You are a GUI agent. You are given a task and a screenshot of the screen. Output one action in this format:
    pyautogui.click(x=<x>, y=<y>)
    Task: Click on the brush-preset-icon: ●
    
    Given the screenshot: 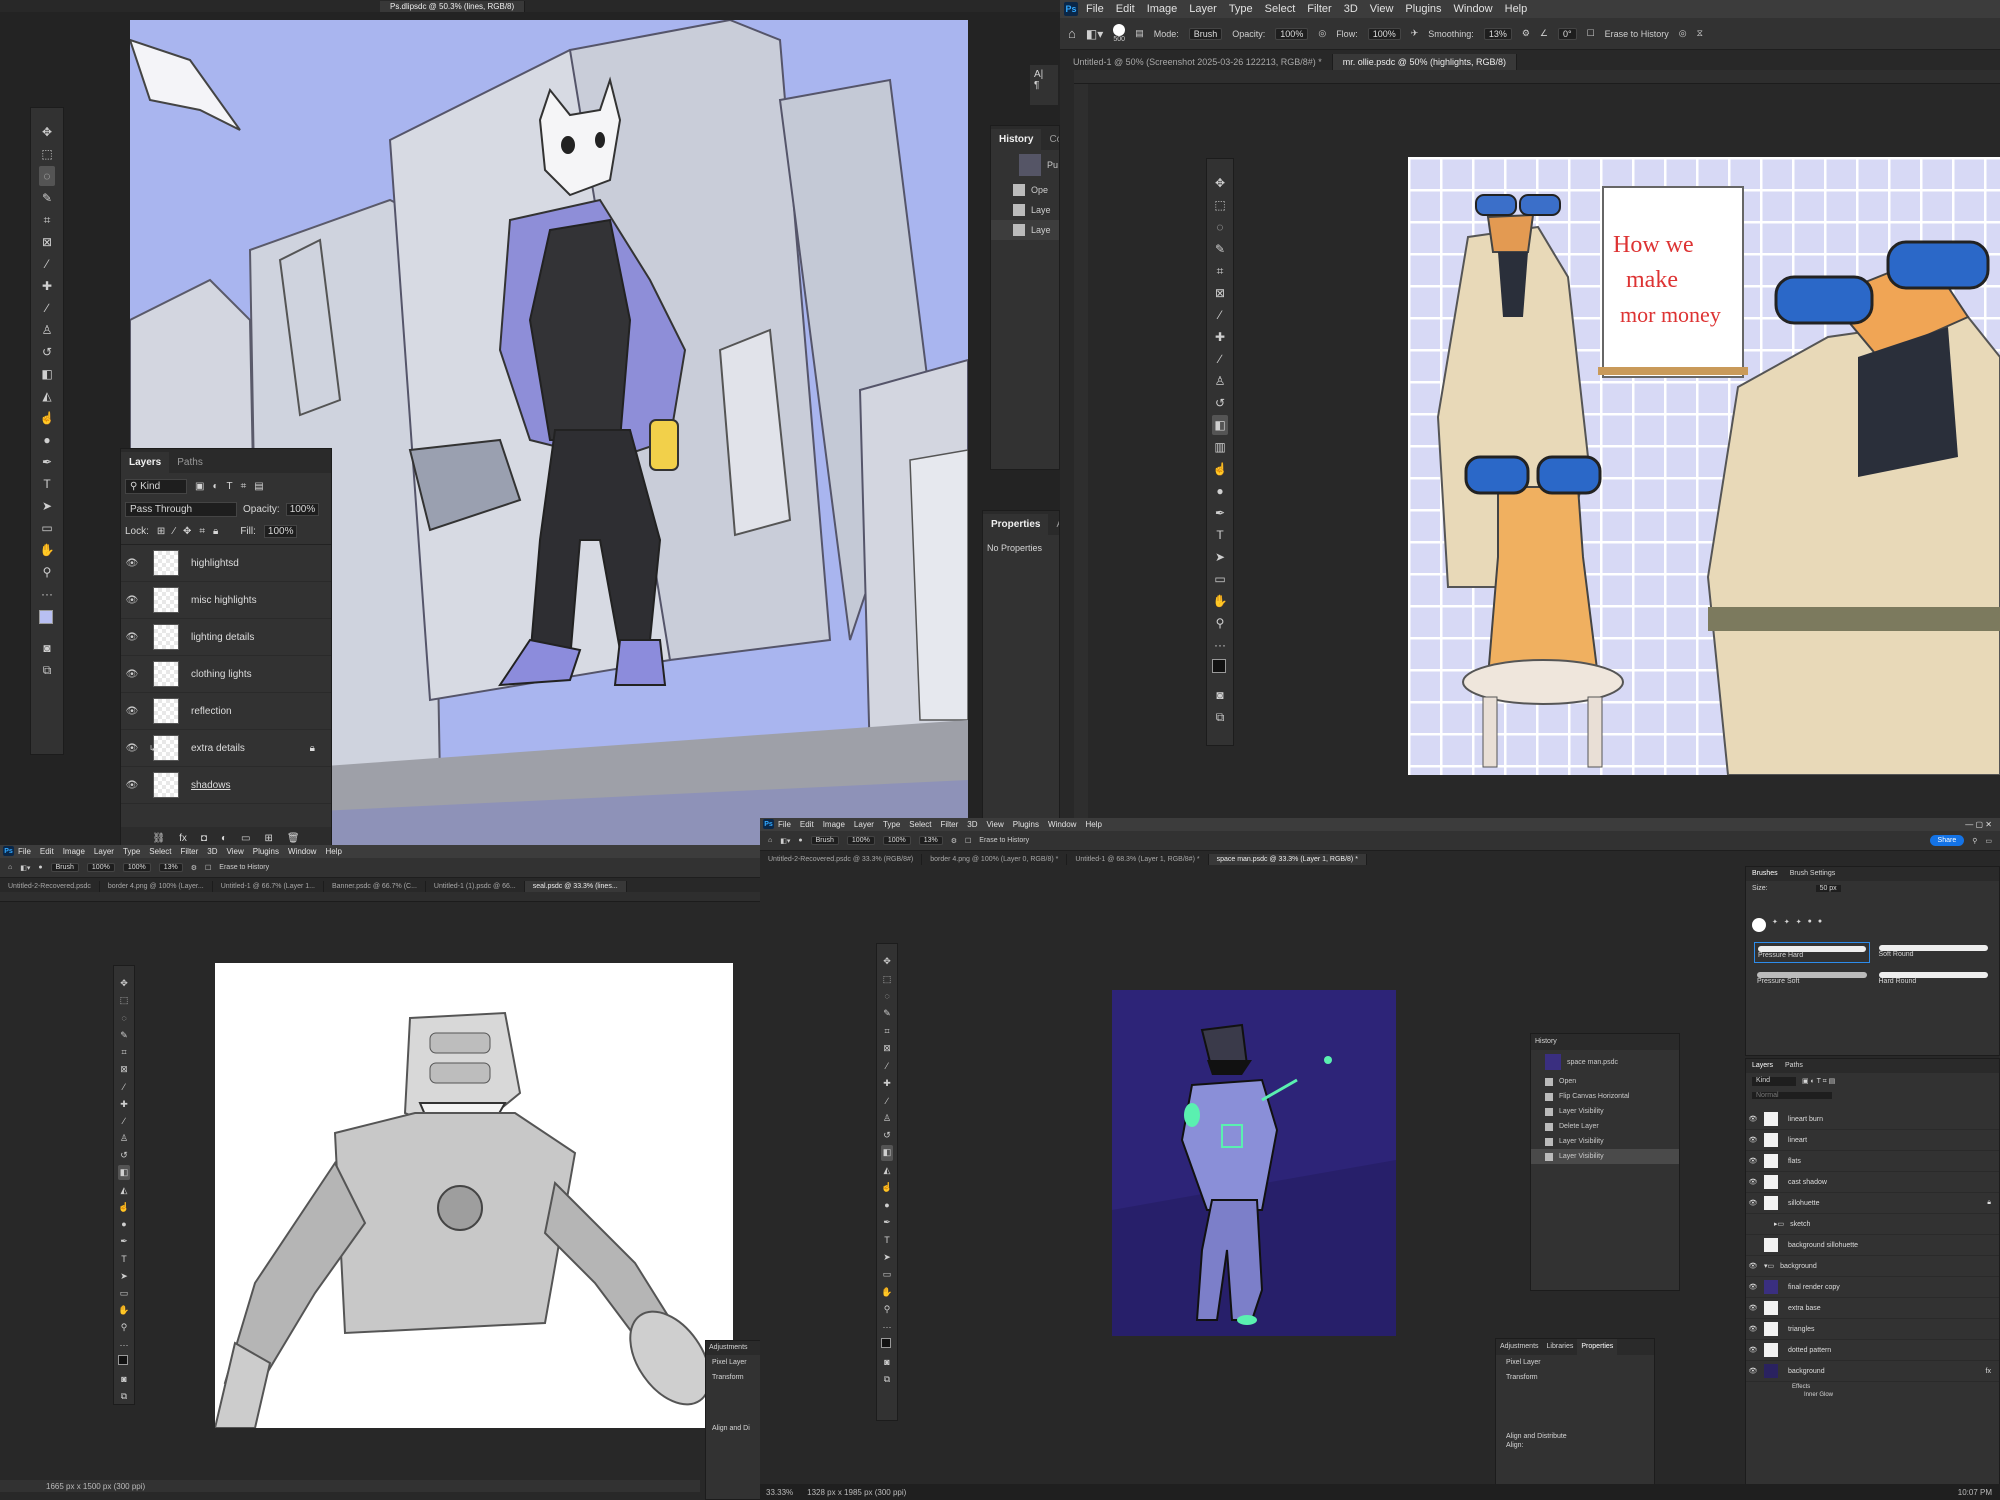 What is the action you would take?
    pyautogui.click(x=1820, y=925)
    